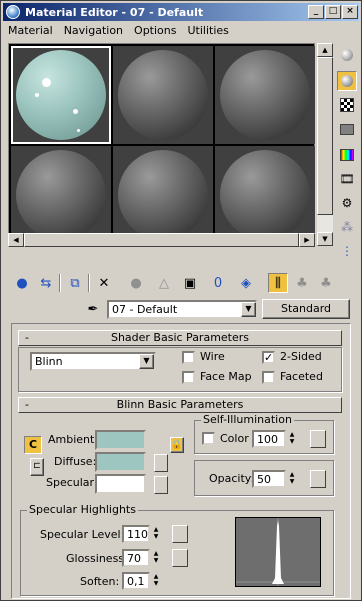  I want to click on soften-field: 0,1, so click(136, 581).